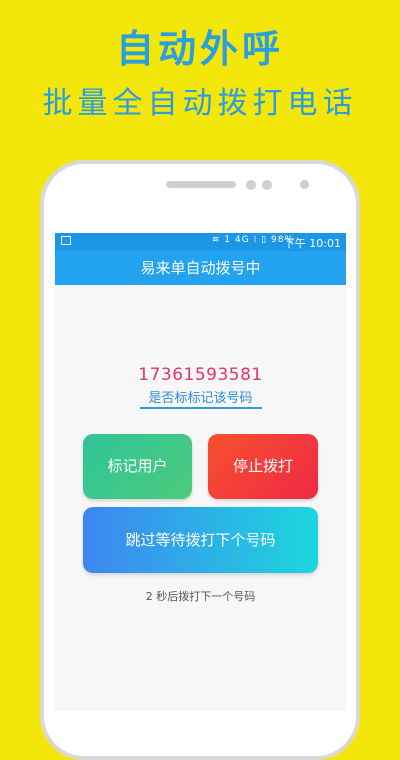  What do you see at coordinates (200, 398) in the screenshot?
I see `mark-number-hint: 是否标标记该号码` at bounding box center [200, 398].